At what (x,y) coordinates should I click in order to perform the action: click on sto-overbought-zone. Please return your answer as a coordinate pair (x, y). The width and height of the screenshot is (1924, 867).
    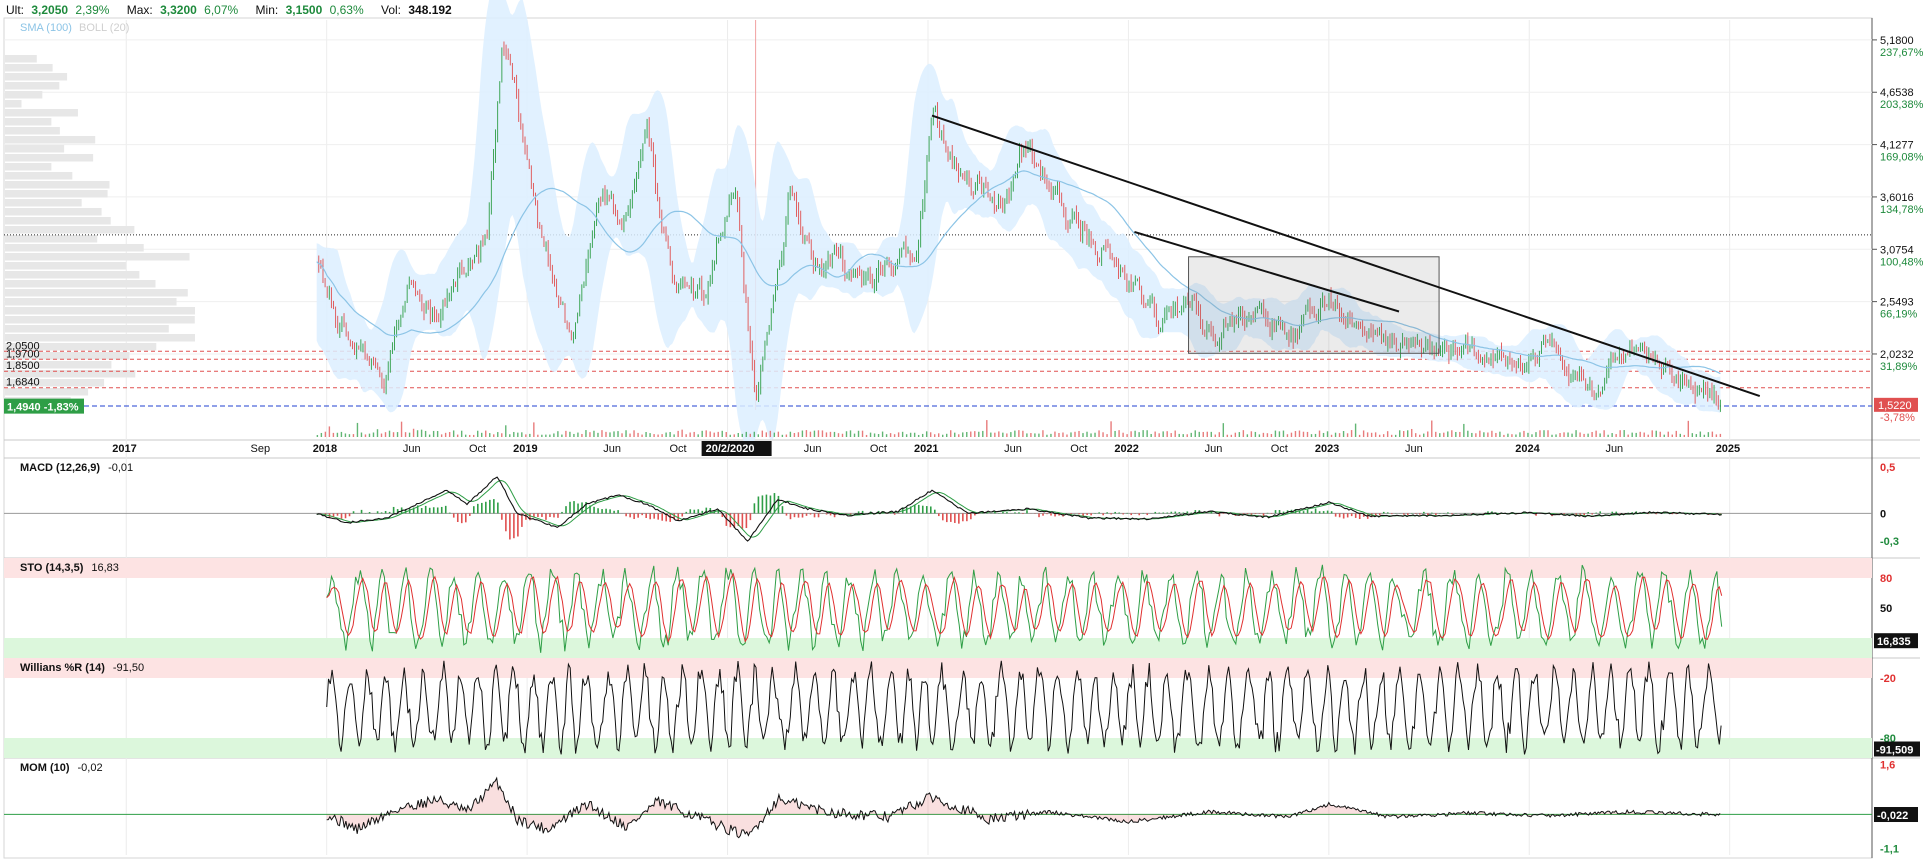
    Looking at the image, I should click on (938, 568).